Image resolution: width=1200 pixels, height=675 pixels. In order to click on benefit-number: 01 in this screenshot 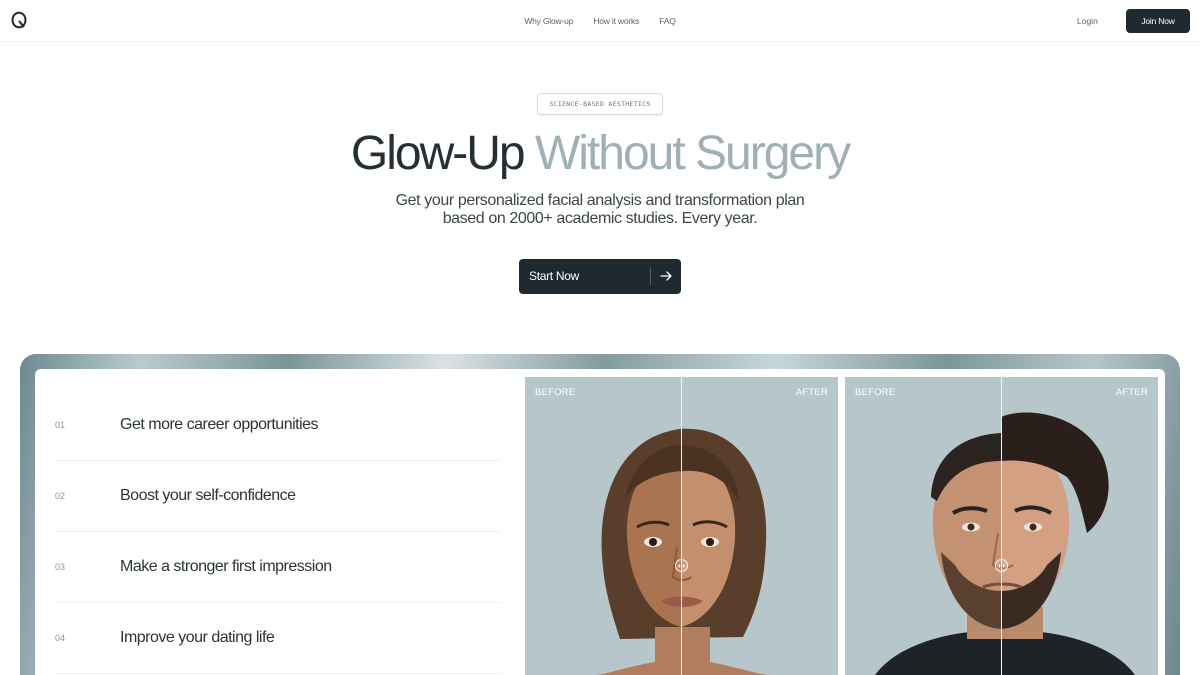, I will do `click(60, 425)`.